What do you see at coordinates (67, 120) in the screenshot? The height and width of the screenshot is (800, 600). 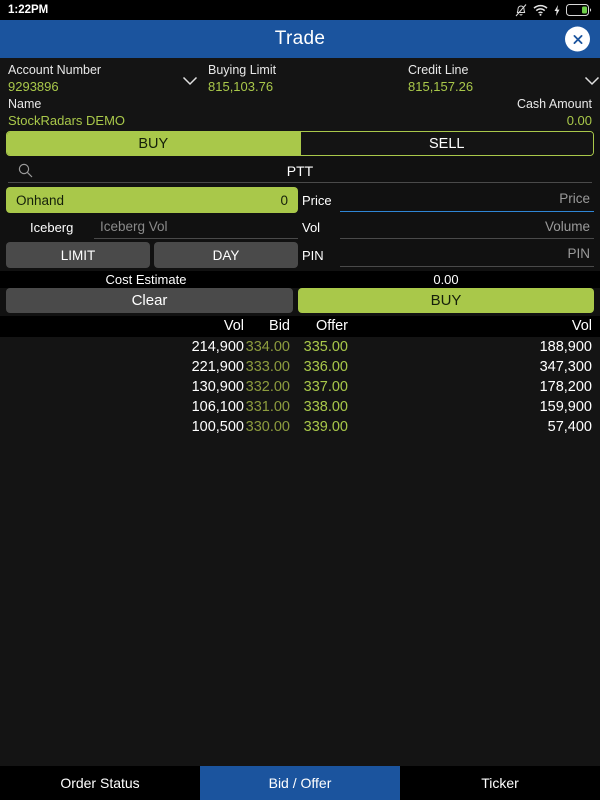 I see `name-value: StockRadars DEMO` at bounding box center [67, 120].